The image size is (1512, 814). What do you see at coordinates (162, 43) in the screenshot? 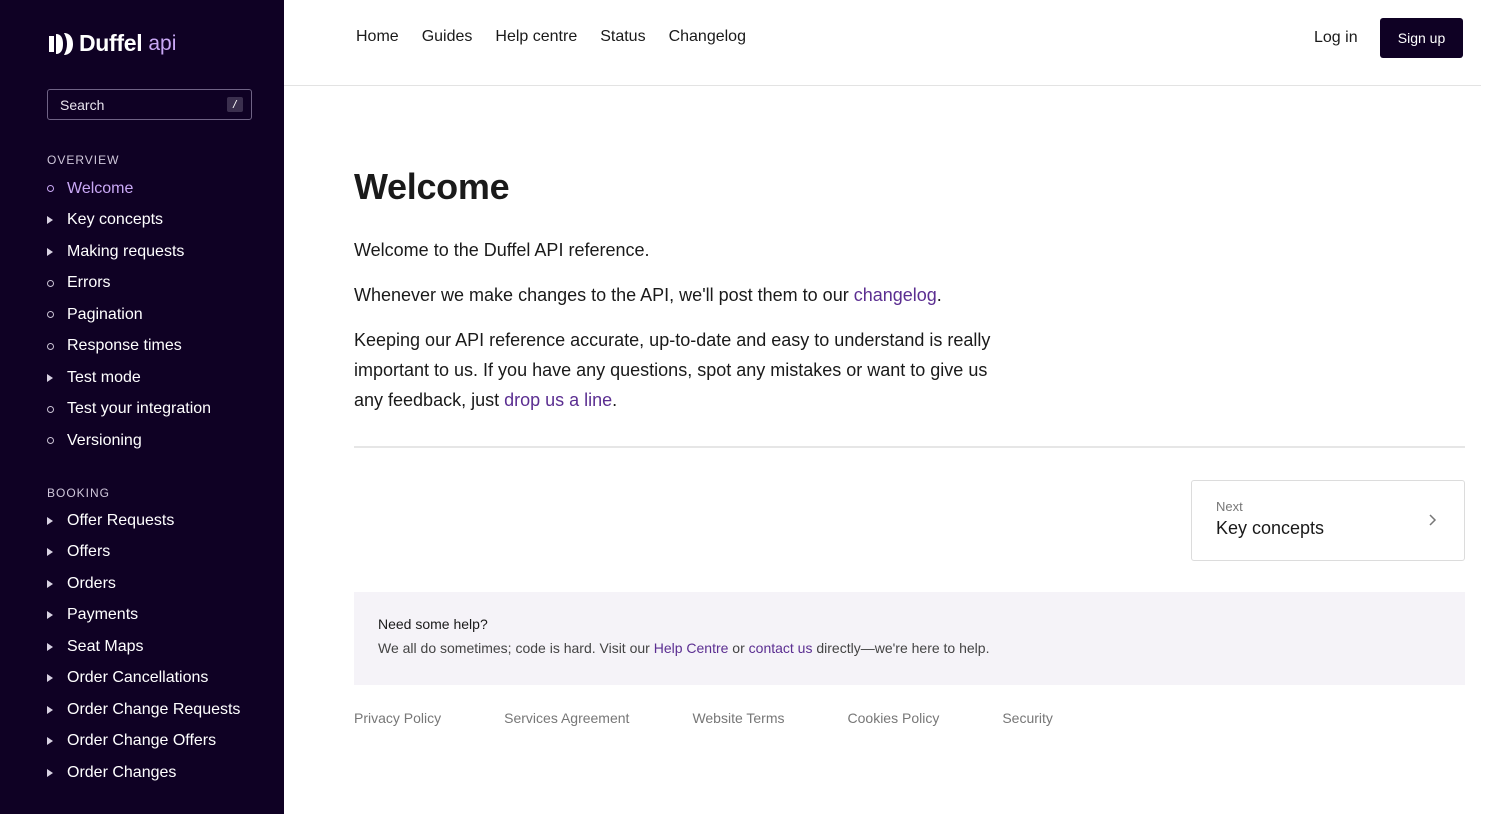
I see `brand-suffix: api` at bounding box center [162, 43].